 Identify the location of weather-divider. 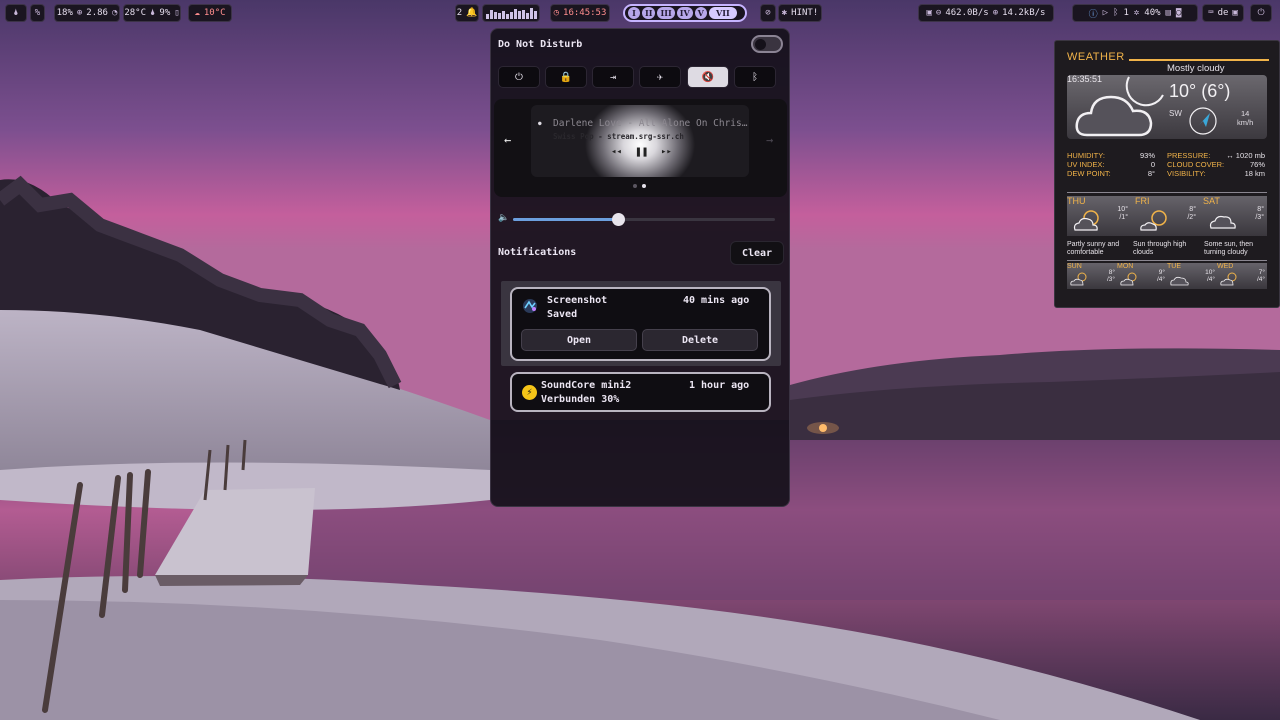
(1167, 192).